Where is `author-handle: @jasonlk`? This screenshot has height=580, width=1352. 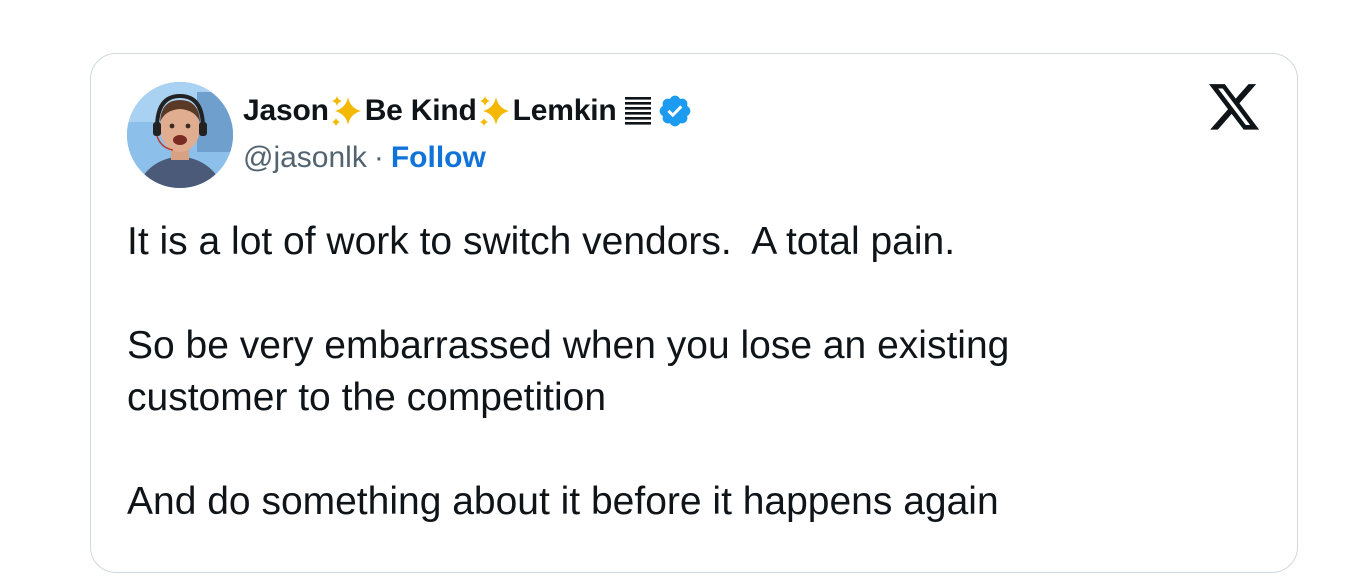
author-handle: @jasonlk is located at coordinates (305, 158).